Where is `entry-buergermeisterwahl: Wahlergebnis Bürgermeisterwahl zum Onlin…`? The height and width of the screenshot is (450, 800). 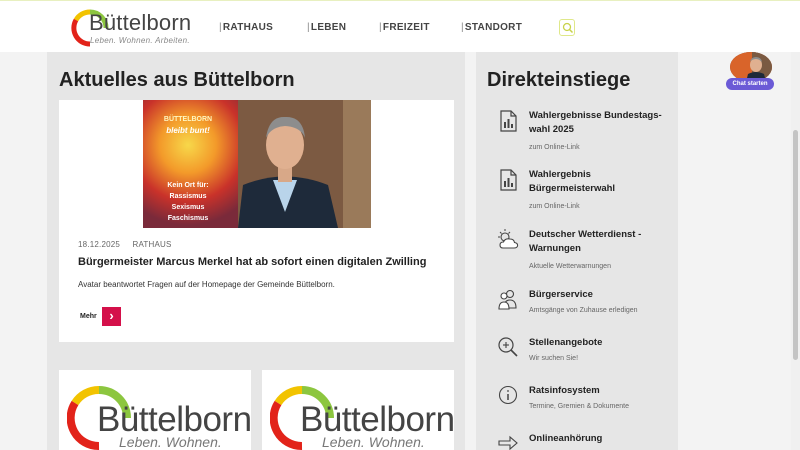 entry-buergermeisterwahl: Wahlergebnis Bürgermeisterwahl zum Onlin… is located at coordinates (582, 191).